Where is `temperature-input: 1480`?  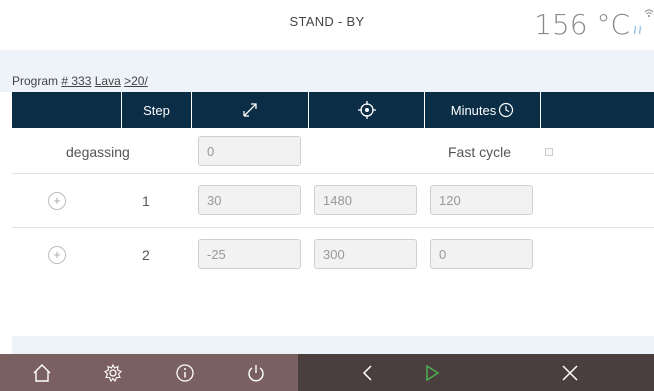 temperature-input: 1480 is located at coordinates (365, 200).